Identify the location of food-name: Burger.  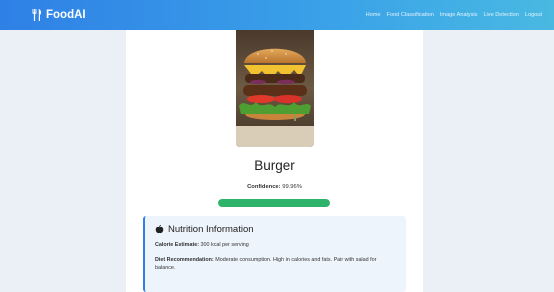
(274, 165).